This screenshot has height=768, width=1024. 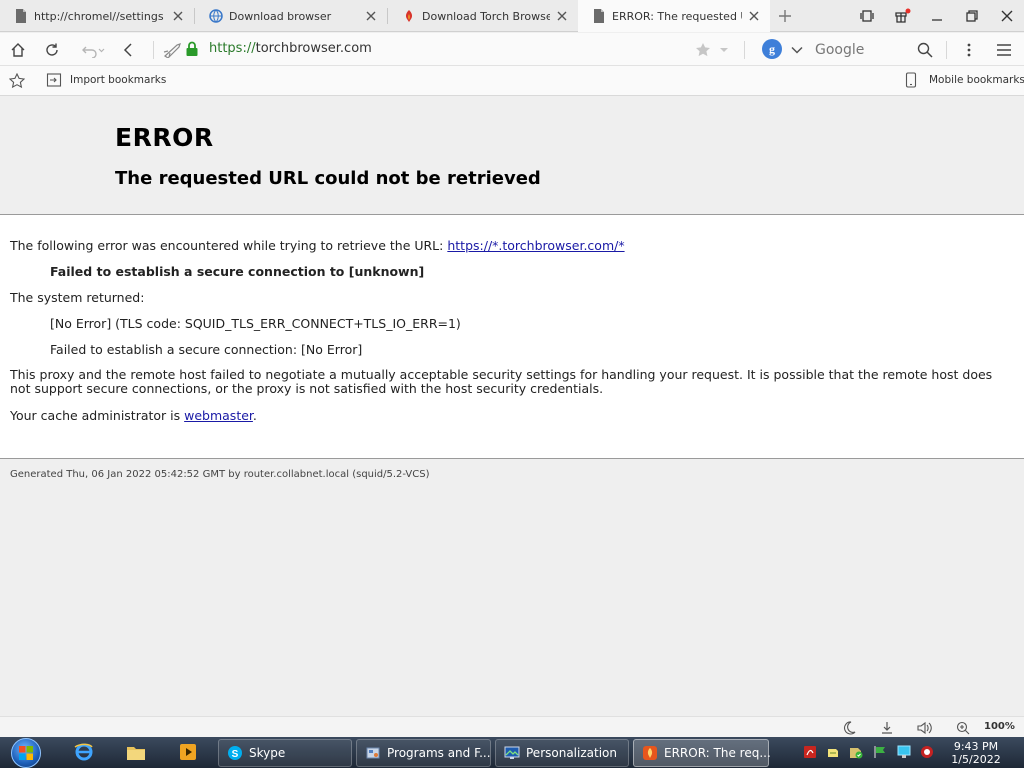 I want to click on internet-explorer-icon, so click(x=84, y=752).